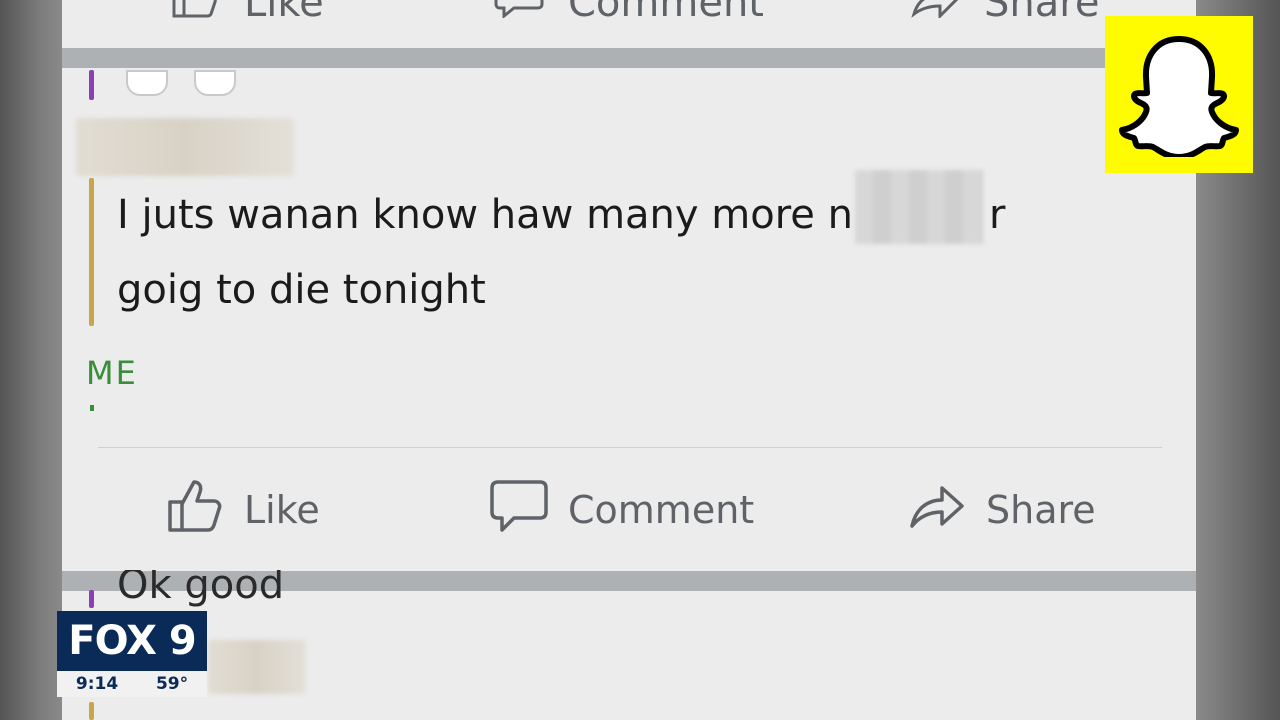 This screenshot has width=1280, height=720. What do you see at coordinates (629, 58) in the screenshot?
I see `post-divider-top` at bounding box center [629, 58].